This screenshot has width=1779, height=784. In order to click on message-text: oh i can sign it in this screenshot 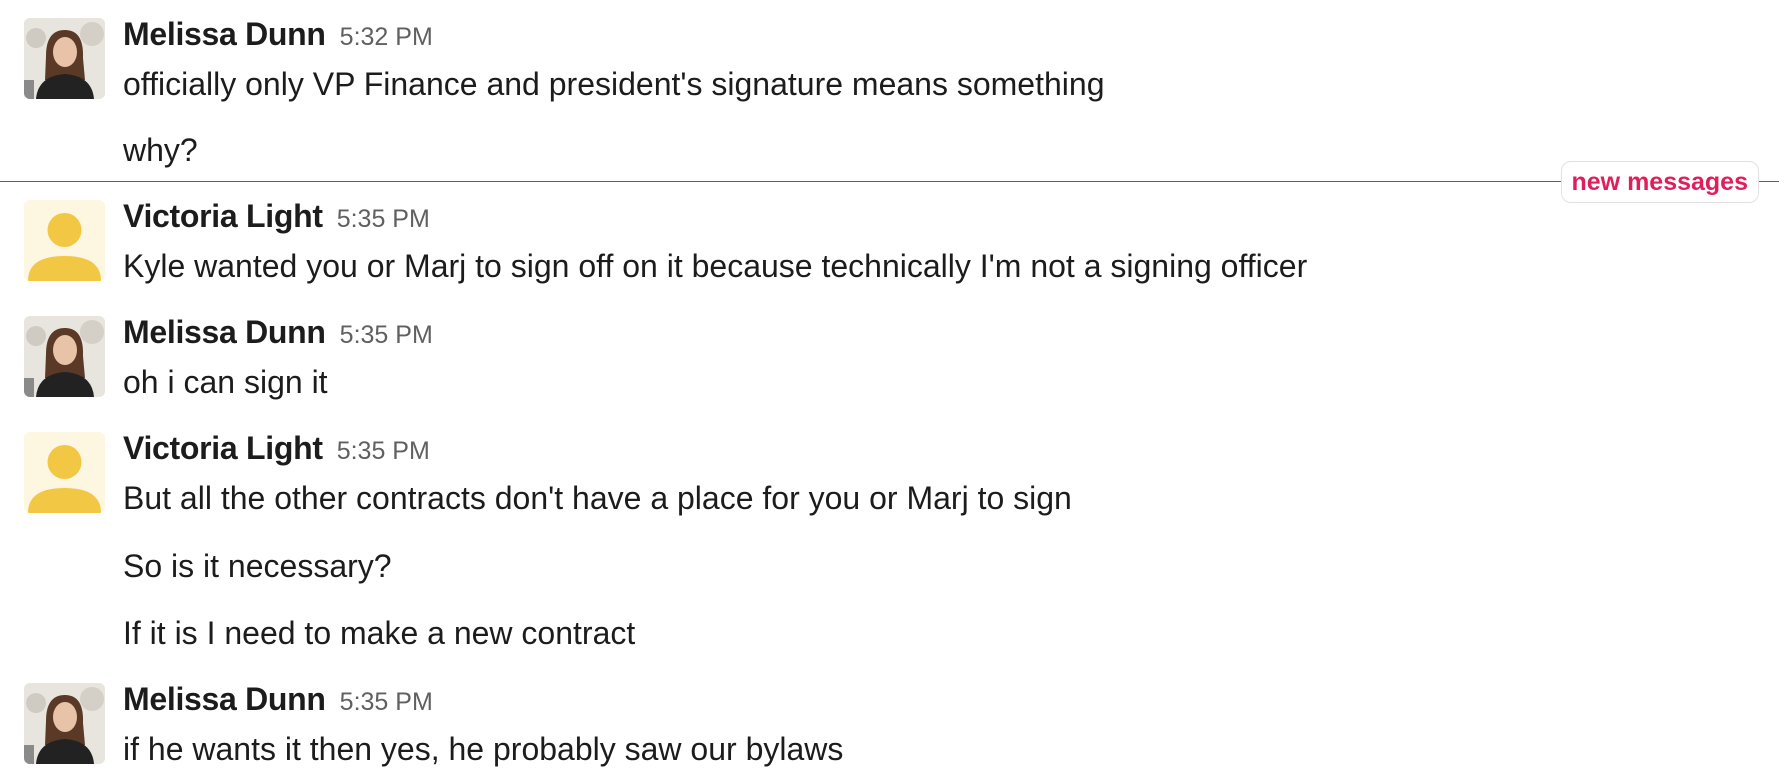, I will do `click(225, 382)`.